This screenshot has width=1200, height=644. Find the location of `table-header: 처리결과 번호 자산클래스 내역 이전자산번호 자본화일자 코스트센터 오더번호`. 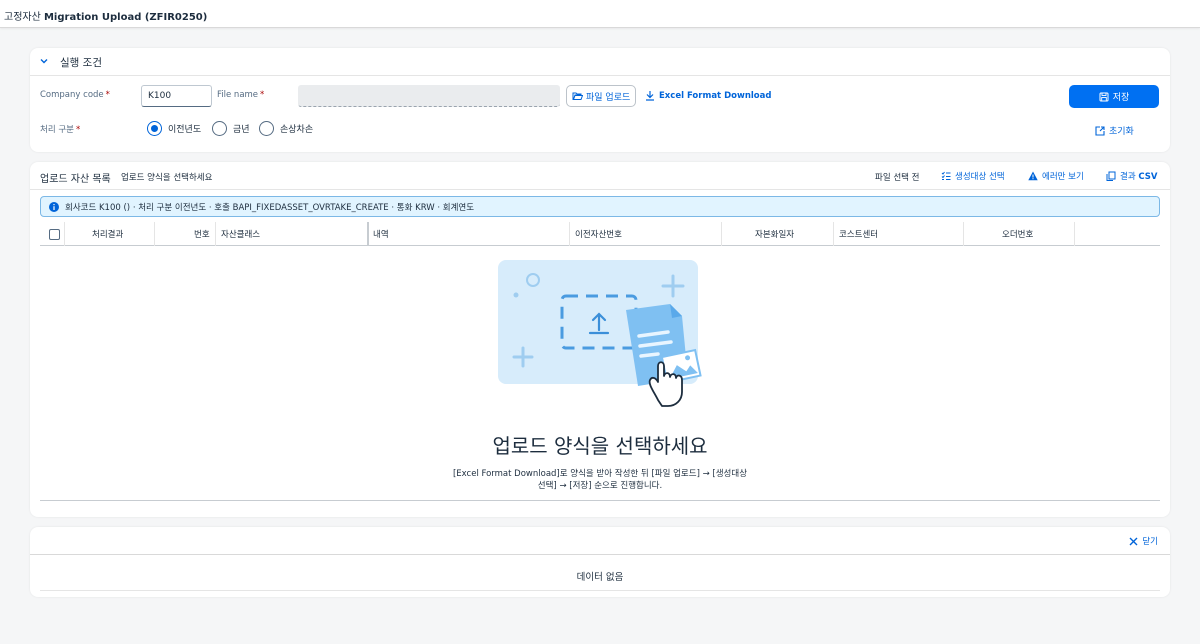

table-header: 처리결과 번호 자산클래스 내역 이전자산번호 자본화일자 코스트센터 오더번호 is located at coordinates (600, 234).